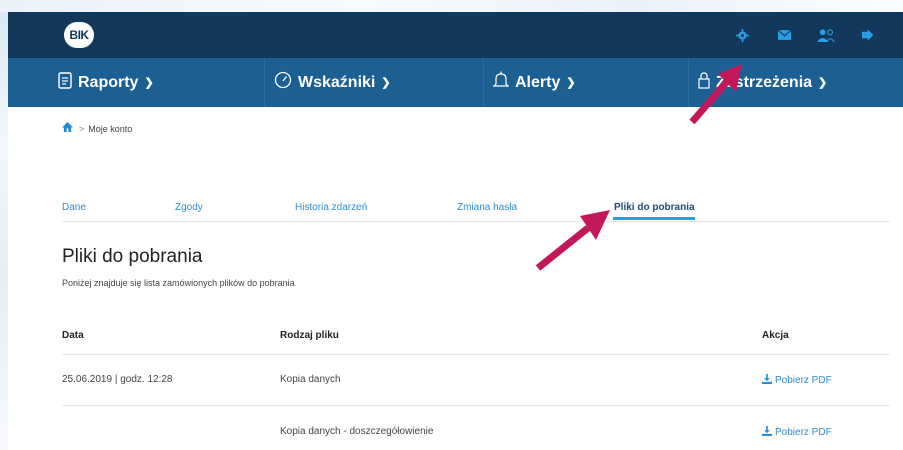 The image size is (903, 450). I want to click on row-date: 25.06.2019 | godz. 12:28, so click(117, 379).